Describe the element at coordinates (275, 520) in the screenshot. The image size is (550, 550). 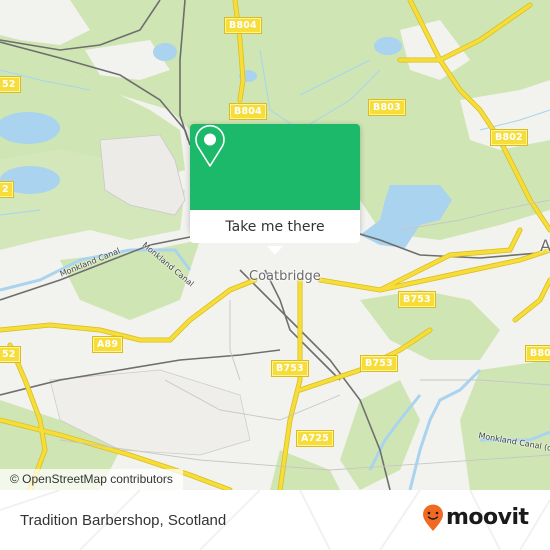
I see `footer-bar: Tradition Barbershop, Scotland moovit` at that location.